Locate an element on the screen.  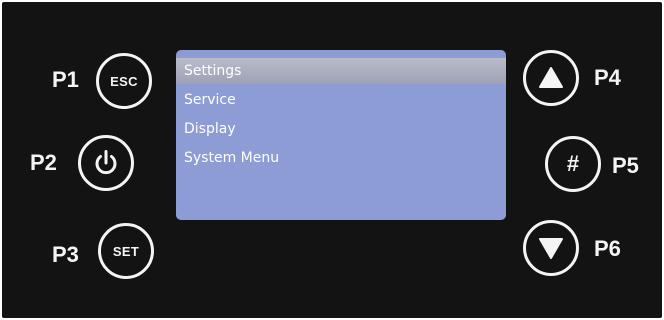
menu-item-display: Display is located at coordinates (341, 129).